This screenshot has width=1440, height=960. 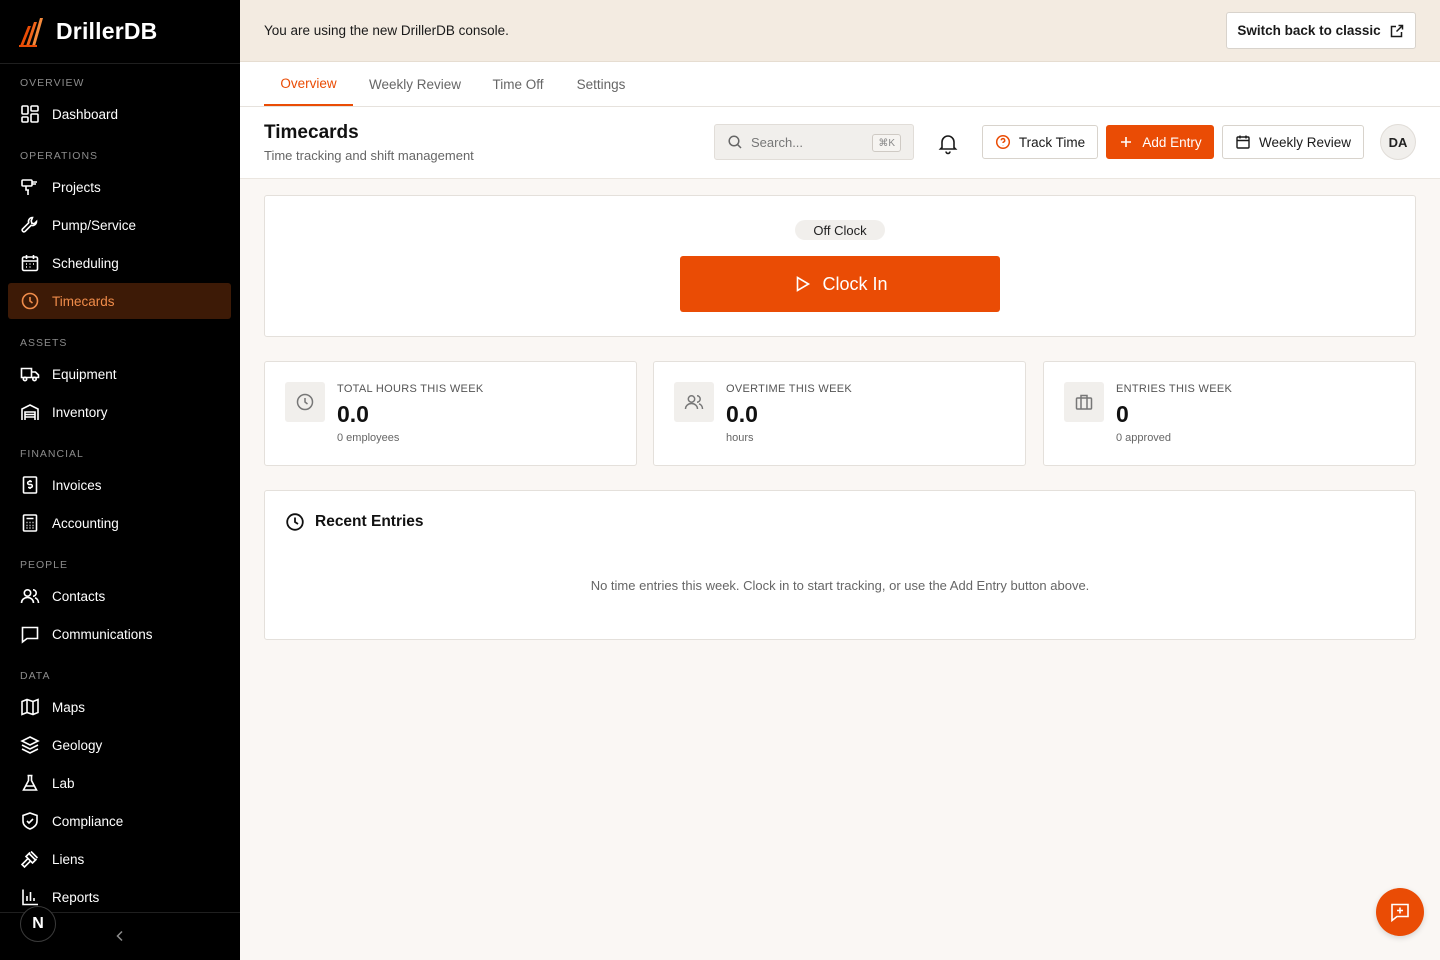 I want to click on sidebar-item-pump-service: Pump/Service, so click(x=119, y=225).